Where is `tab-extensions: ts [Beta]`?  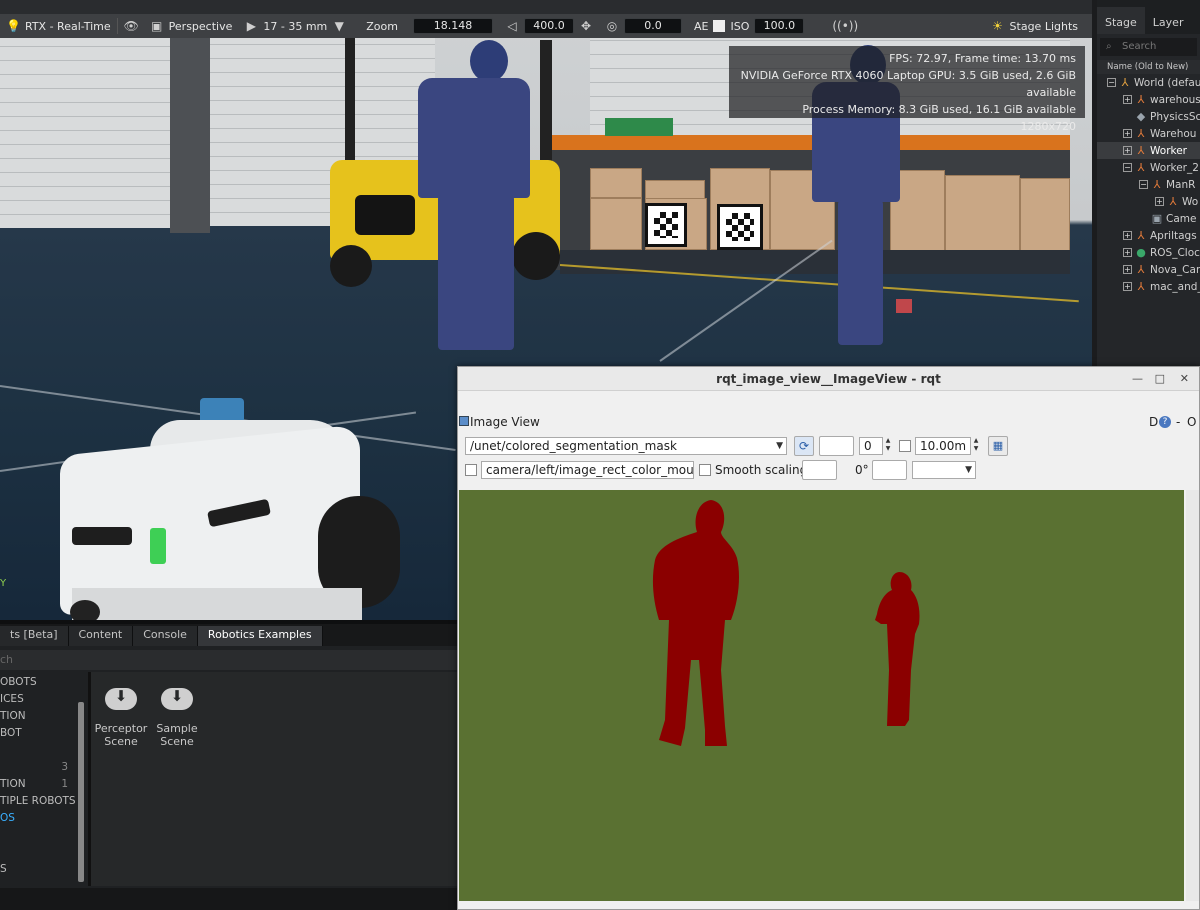 tab-extensions: ts [Beta] is located at coordinates (34, 636).